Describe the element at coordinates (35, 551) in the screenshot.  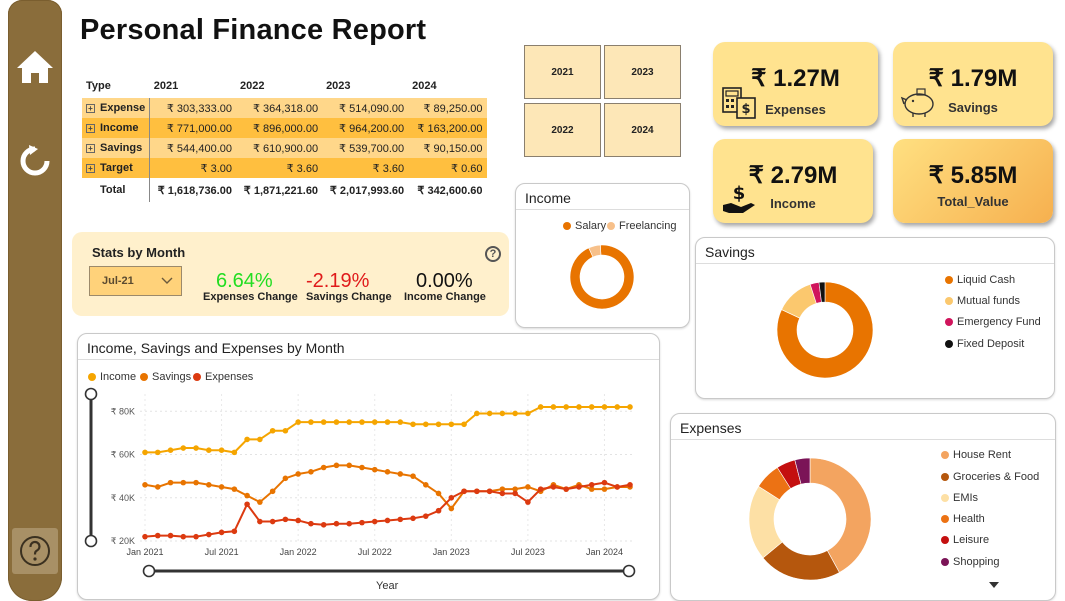
I see `help-button` at that location.